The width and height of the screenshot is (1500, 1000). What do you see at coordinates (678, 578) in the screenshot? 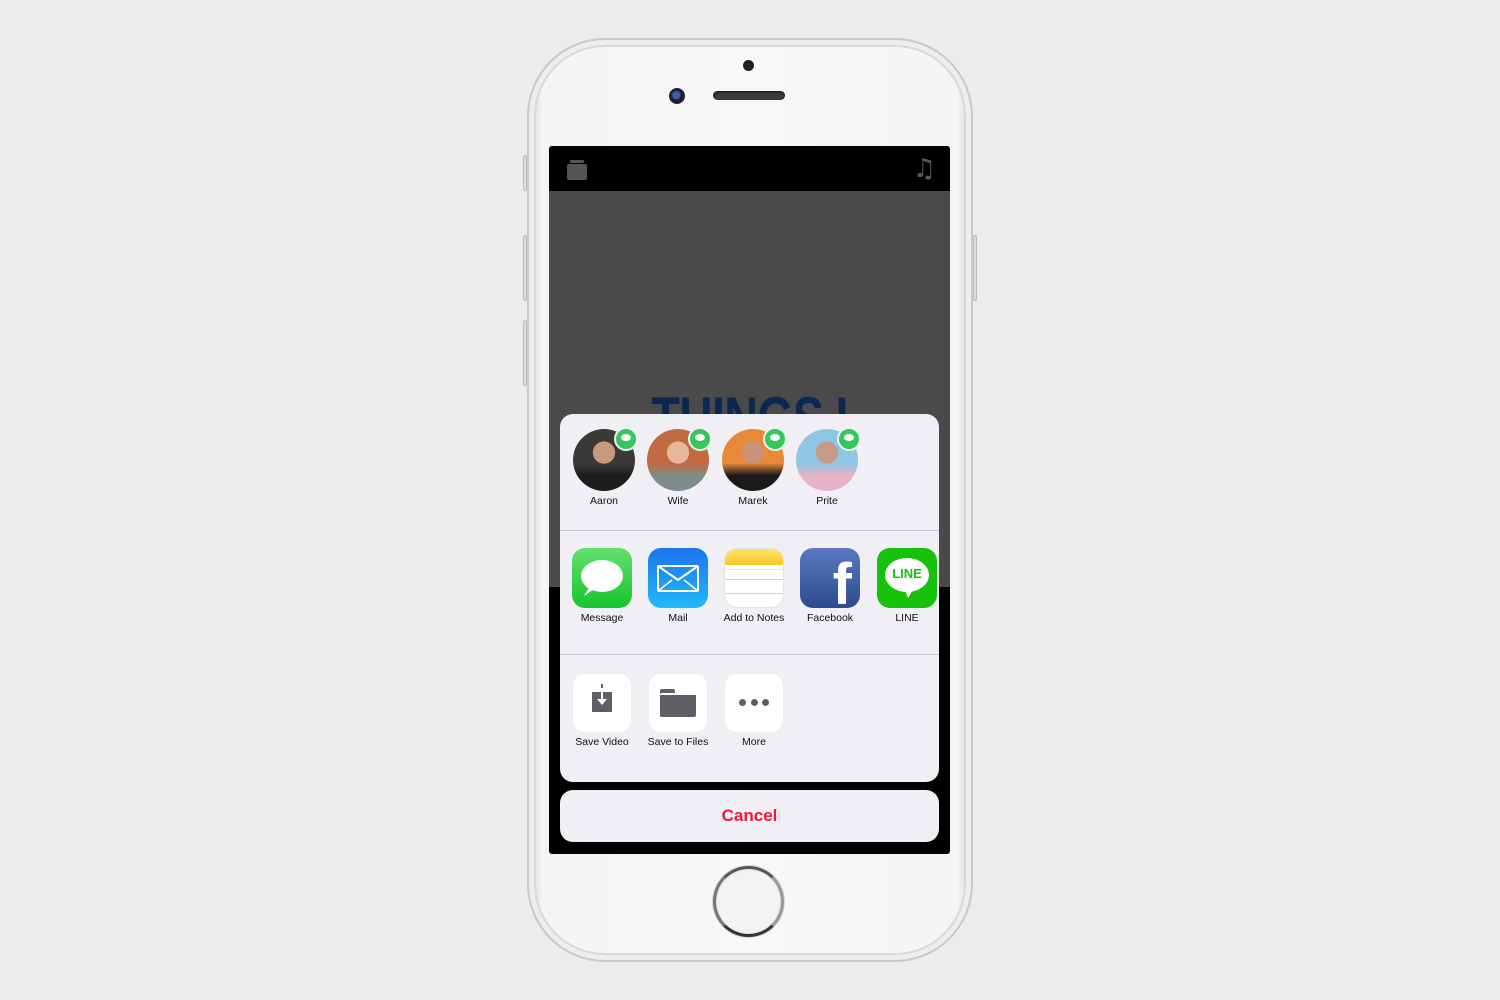
I see `mail-app-icon` at bounding box center [678, 578].